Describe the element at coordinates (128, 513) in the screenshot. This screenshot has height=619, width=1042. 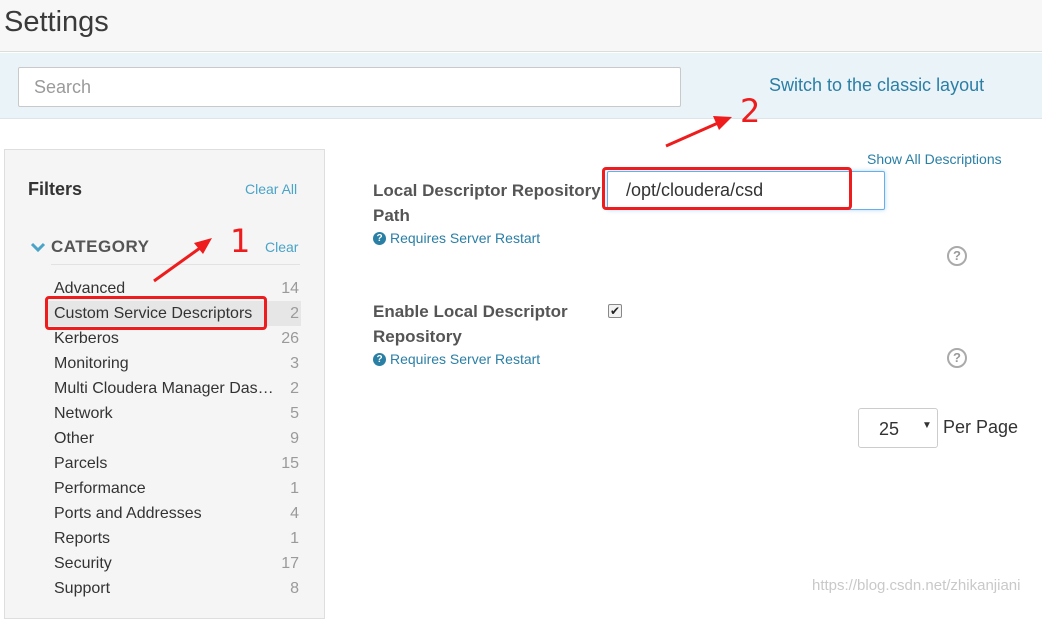
I see `category-item-label: Ports and Addresses` at that location.